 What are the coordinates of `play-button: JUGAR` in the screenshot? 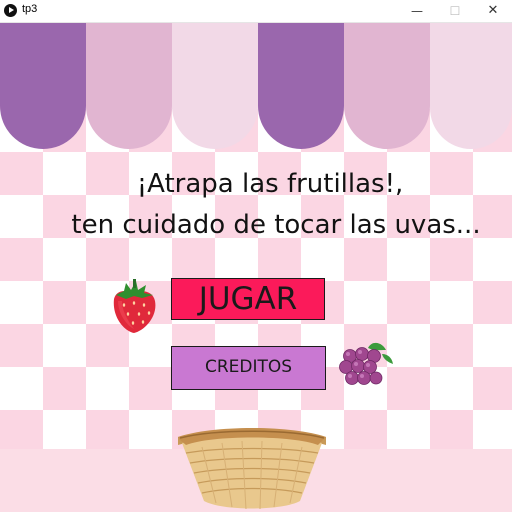 It's located at (248, 299).